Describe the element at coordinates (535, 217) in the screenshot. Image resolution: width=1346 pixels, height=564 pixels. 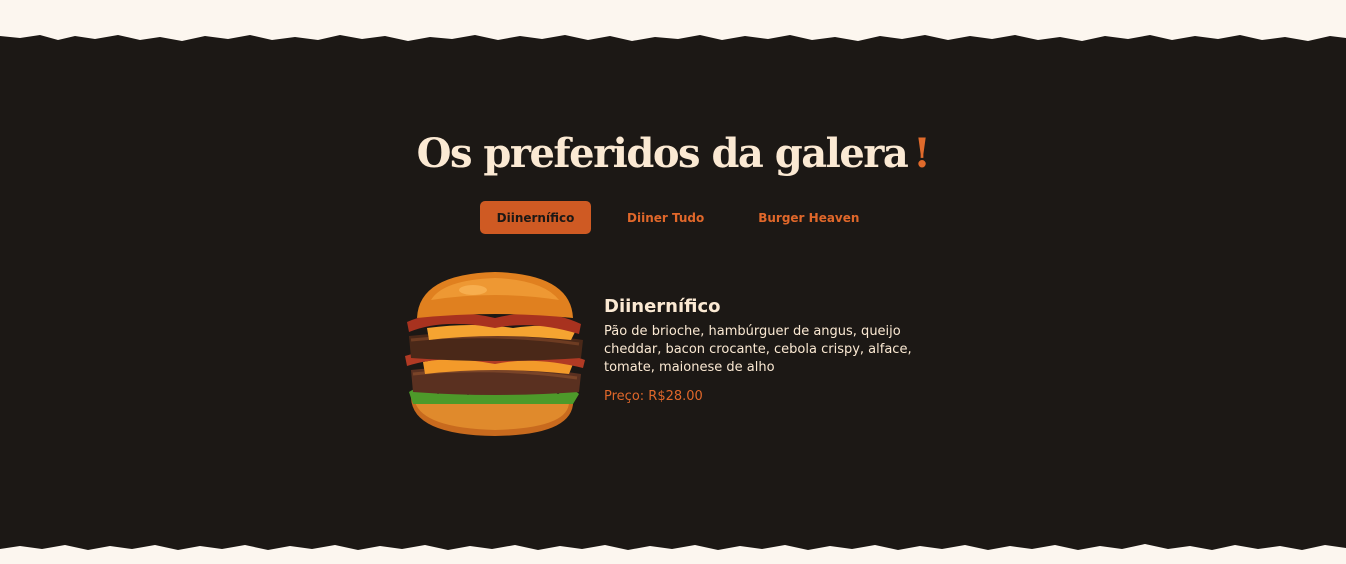
I see `tab-diinernifico: Diinernífico` at that location.